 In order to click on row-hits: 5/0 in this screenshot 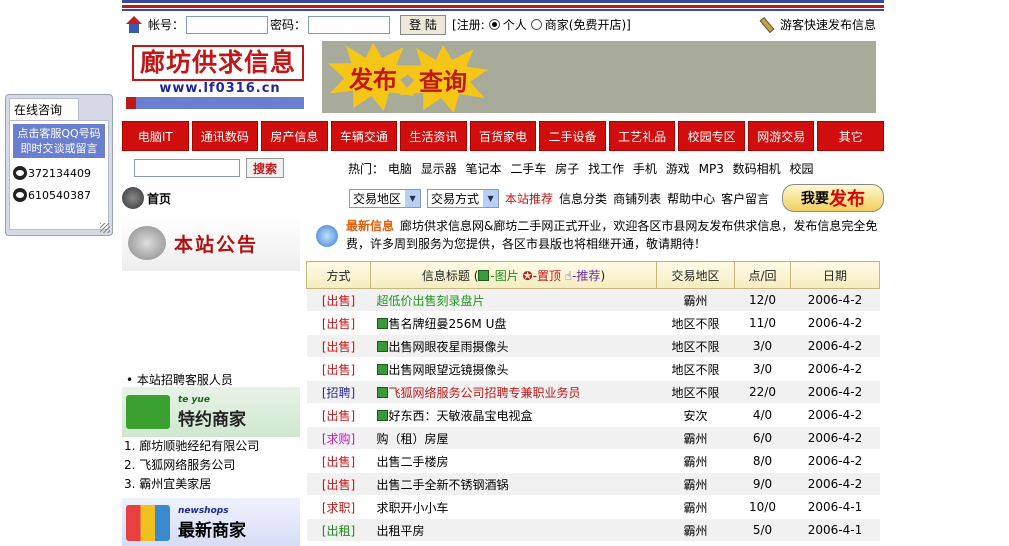, I will do `click(762, 530)`.